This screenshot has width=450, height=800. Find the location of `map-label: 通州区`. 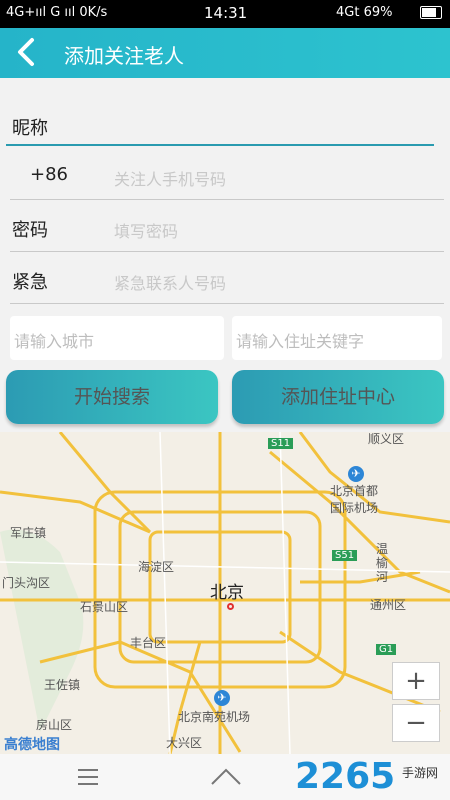

map-label: 通州区 is located at coordinates (388, 605).